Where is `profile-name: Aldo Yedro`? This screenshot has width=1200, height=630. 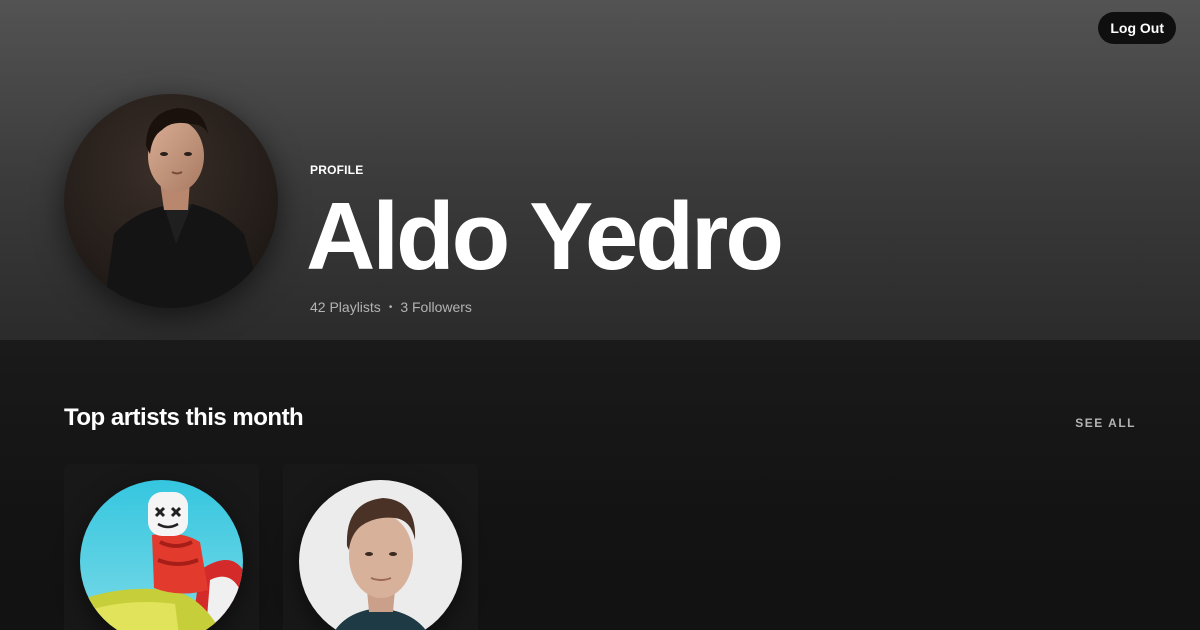 profile-name: Aldo Yedro is located at coordinates (545, 236).